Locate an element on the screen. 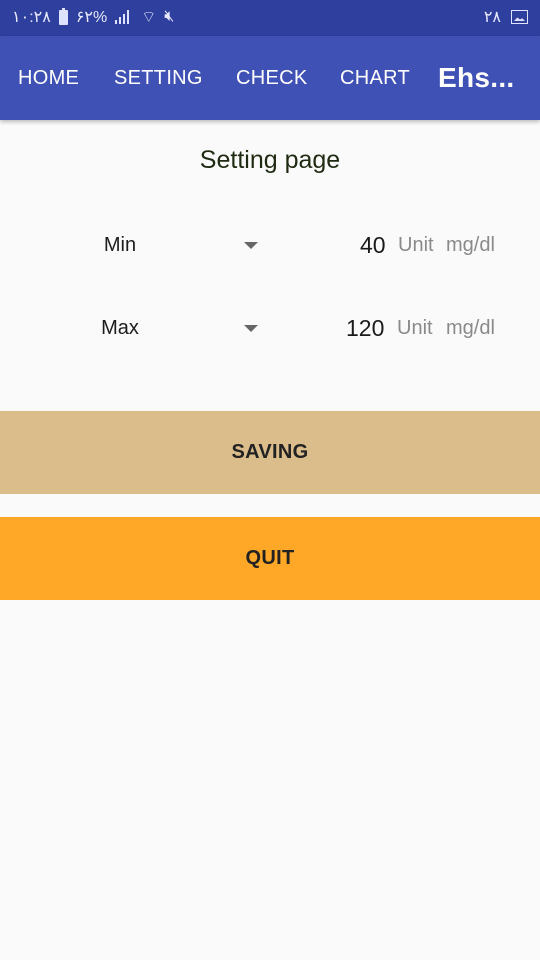 The image size is (540, 960). min-row: Min 40 Unit mg/dl is located at coordinates (270, 245).